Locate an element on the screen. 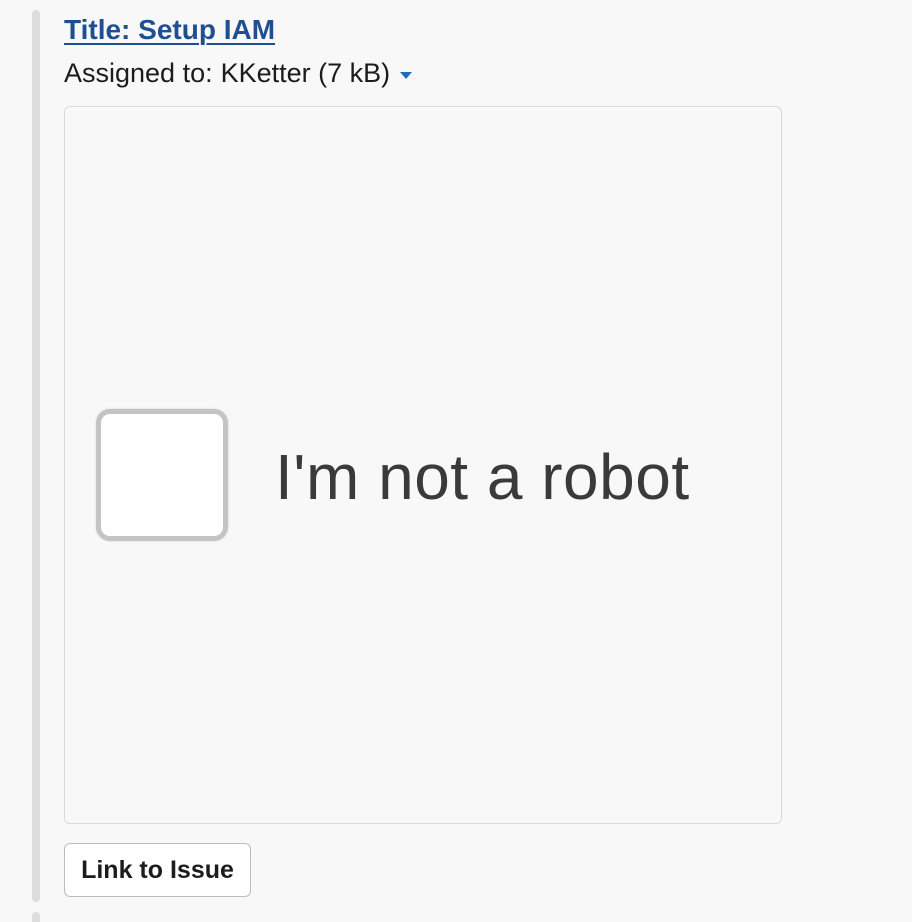 This screenshot has width=912, height=922. file-meta-row: Assigned to: KKetter (7 kB) is located at coordinates (238, 73).